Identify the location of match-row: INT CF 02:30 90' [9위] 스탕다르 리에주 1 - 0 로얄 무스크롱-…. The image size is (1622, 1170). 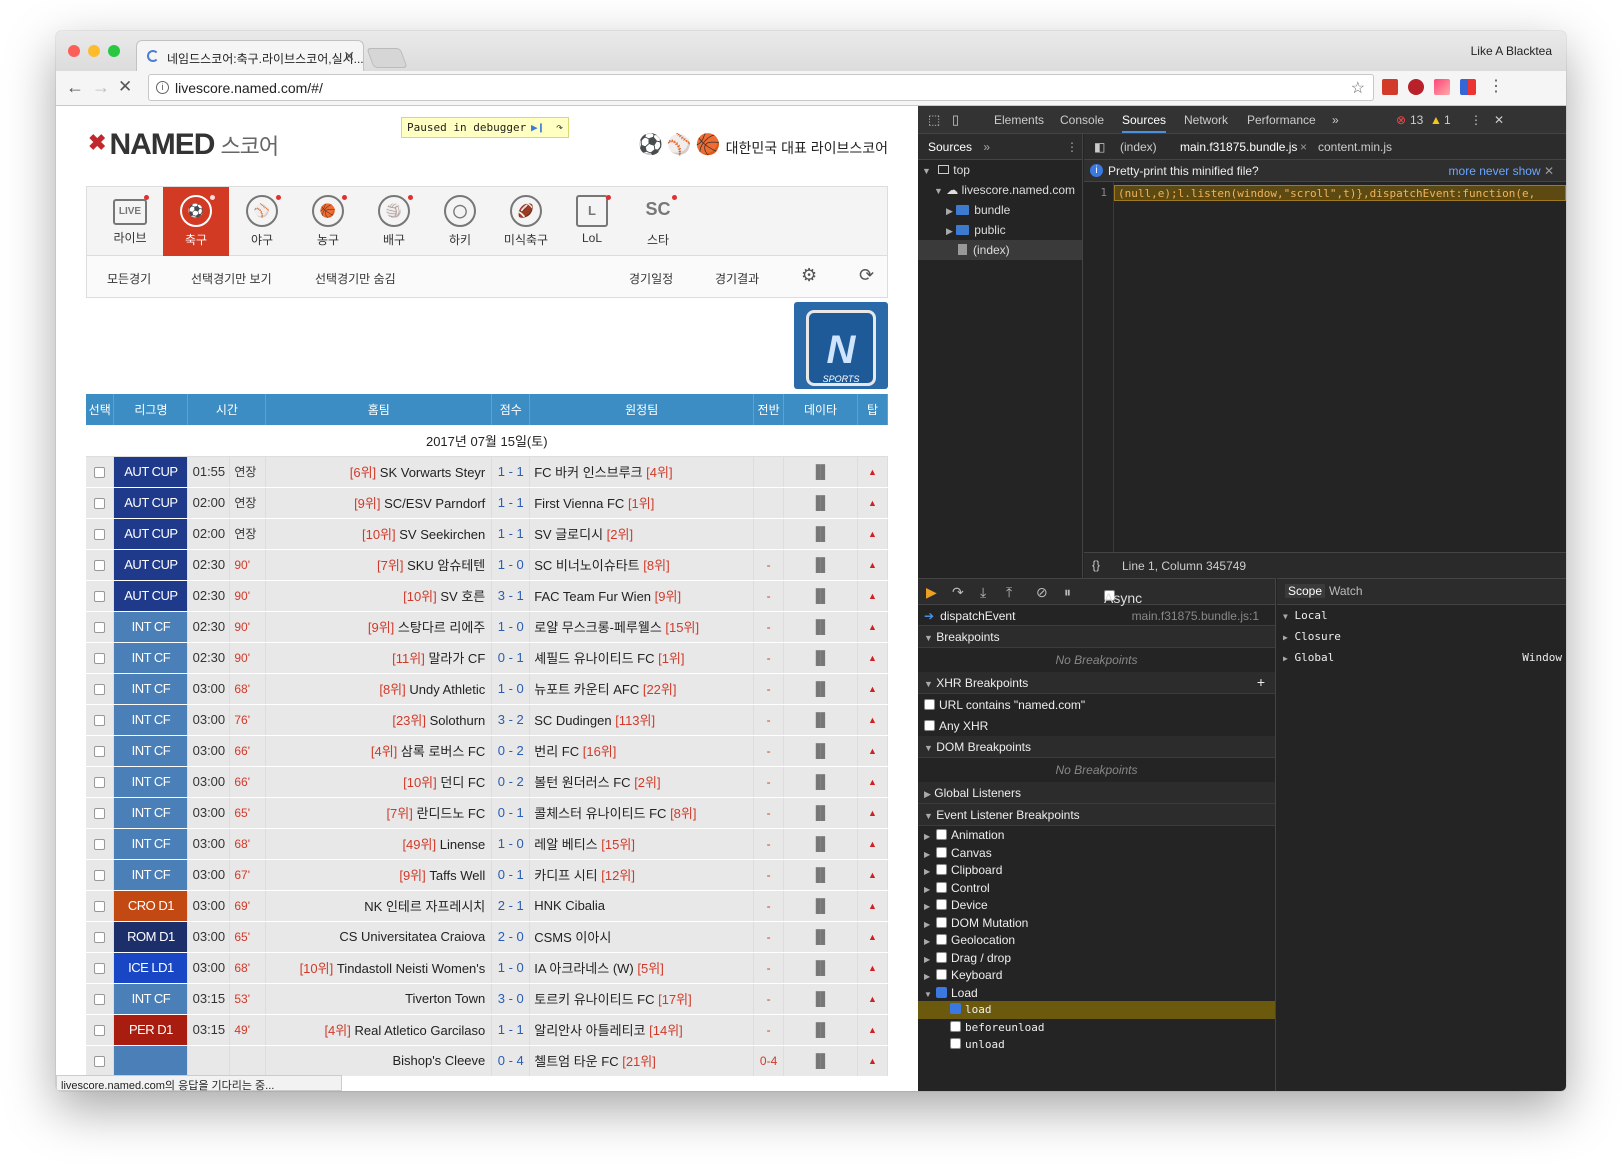
(487, 627).